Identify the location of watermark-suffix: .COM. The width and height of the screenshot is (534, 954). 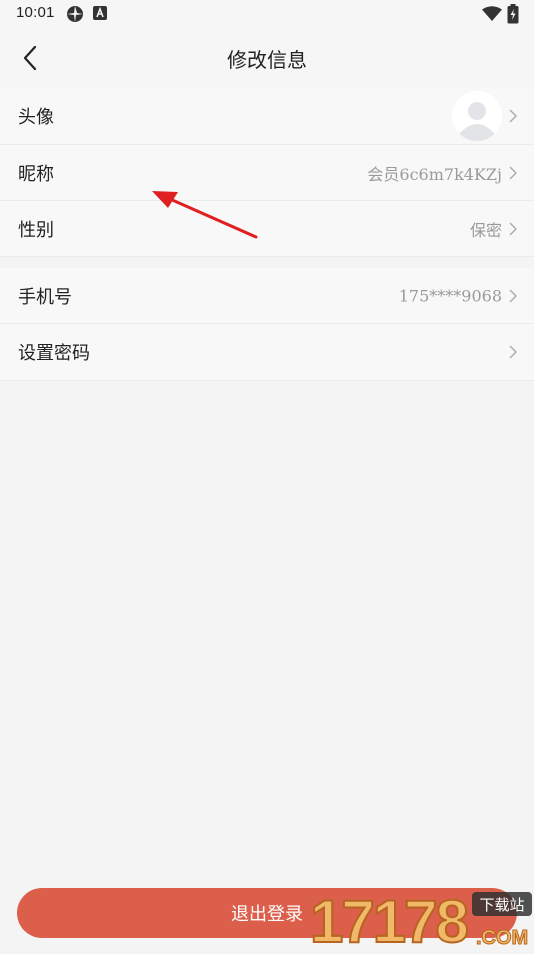
(502, 938).